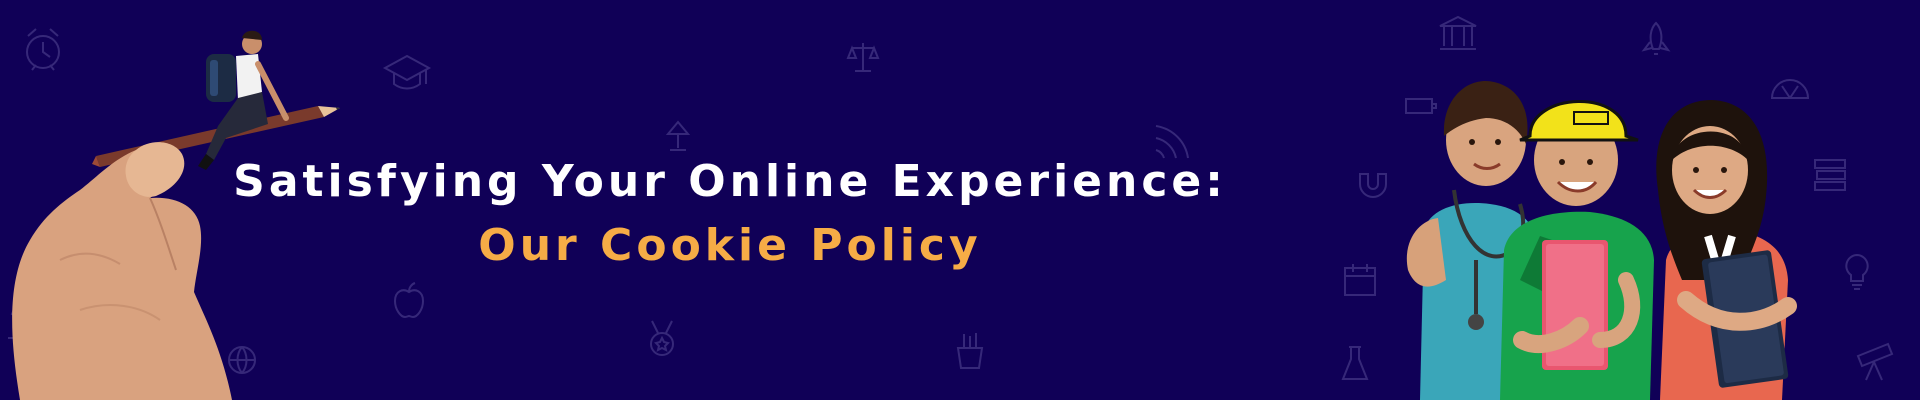 This screenshot has width=1920, height=400. What do you see at coordinates (1726, 250) in the screenshot?
I see `child-with-notebook-image` at bounding box center [1726, 250].